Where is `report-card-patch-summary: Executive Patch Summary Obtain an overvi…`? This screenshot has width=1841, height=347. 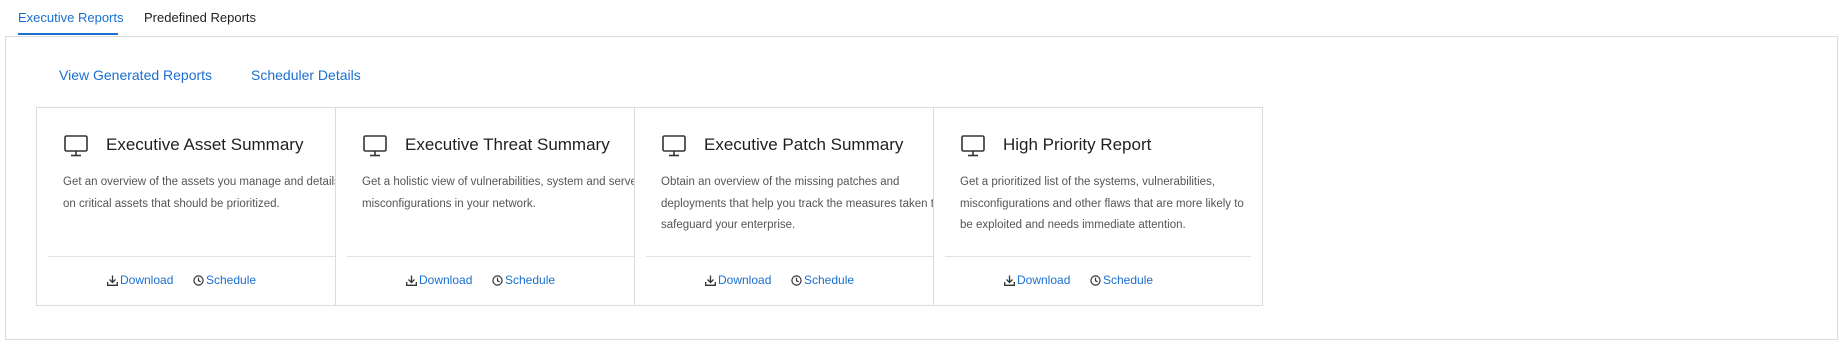 report-card-patch-summary: Executive Patch Summary Obtain an overvi… is located at coordinates (799, 206).